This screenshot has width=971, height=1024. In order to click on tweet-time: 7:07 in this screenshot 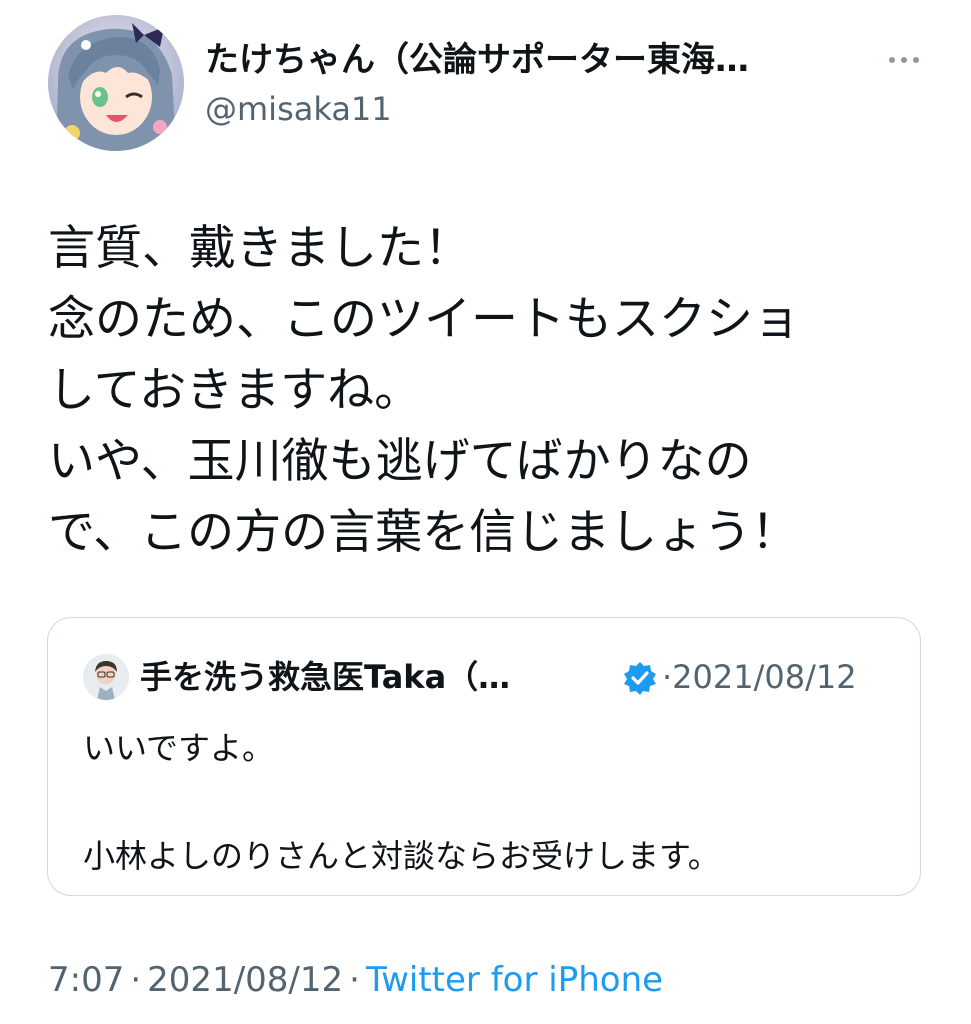, I will do `click(86, 980)`.